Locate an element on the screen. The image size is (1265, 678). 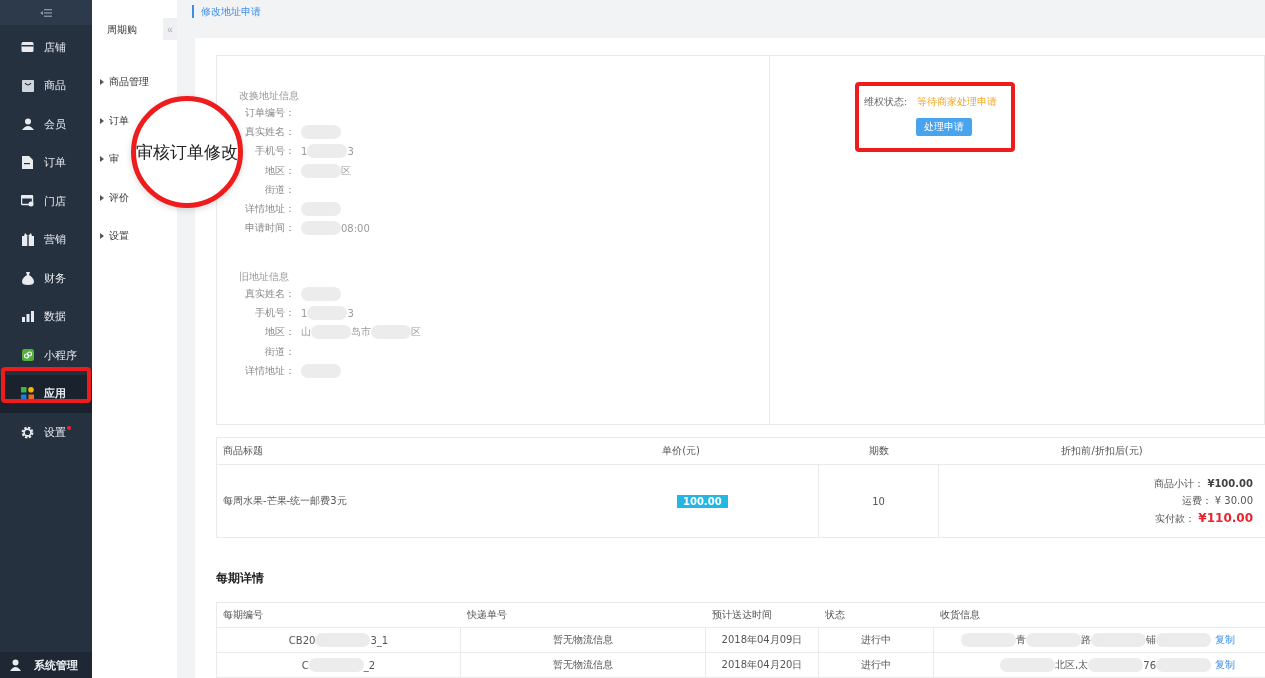
table-cell: 2018年04月09日 is located at coordinates (762, 640).